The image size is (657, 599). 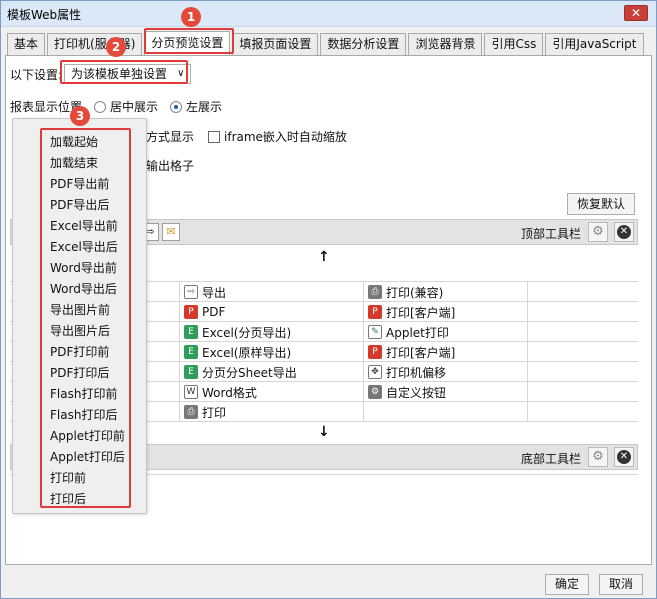 I want to click on list-item: 打印前, so click(x=68, y=477).